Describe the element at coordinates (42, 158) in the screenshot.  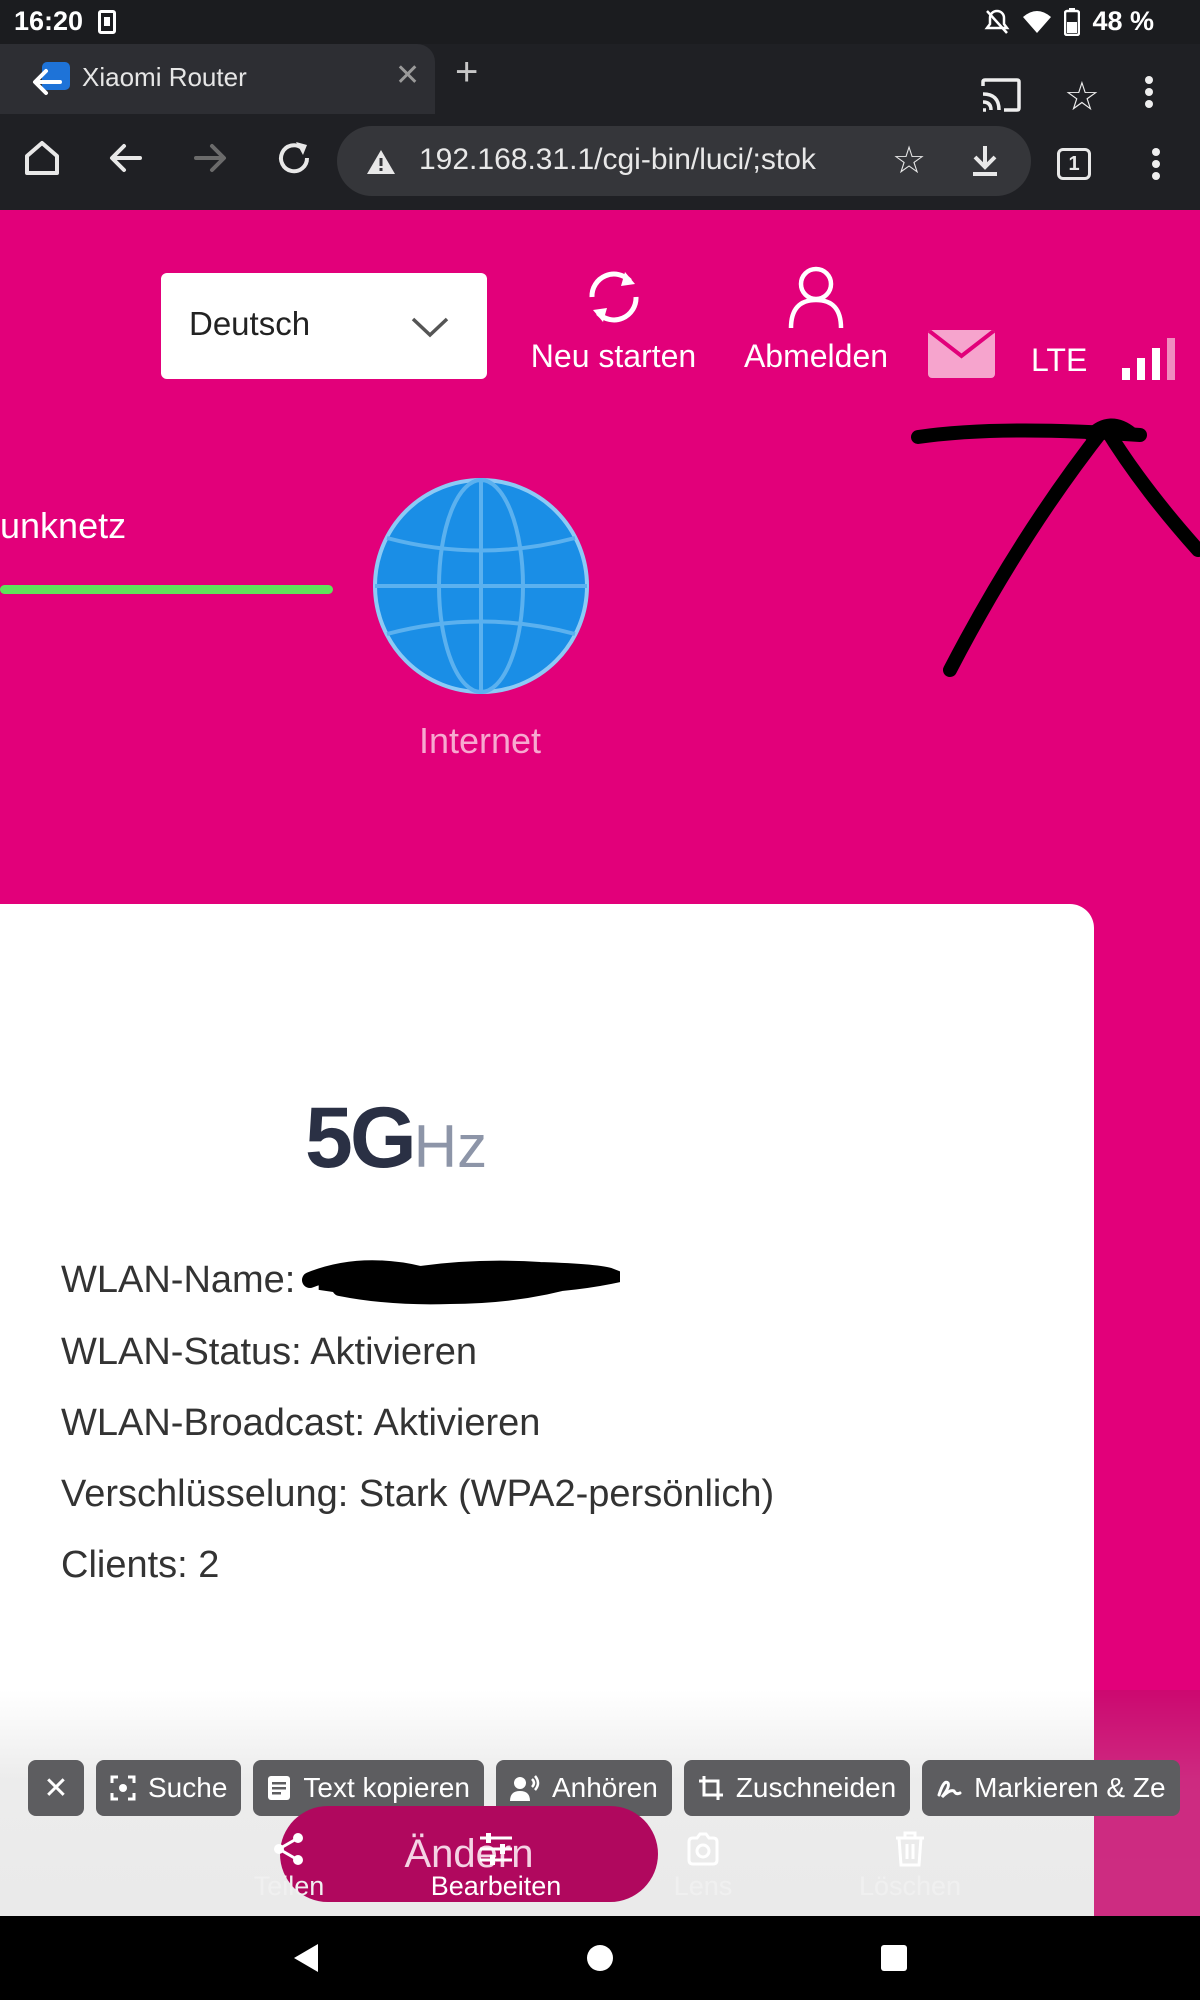
I see `home-icon` at that location.